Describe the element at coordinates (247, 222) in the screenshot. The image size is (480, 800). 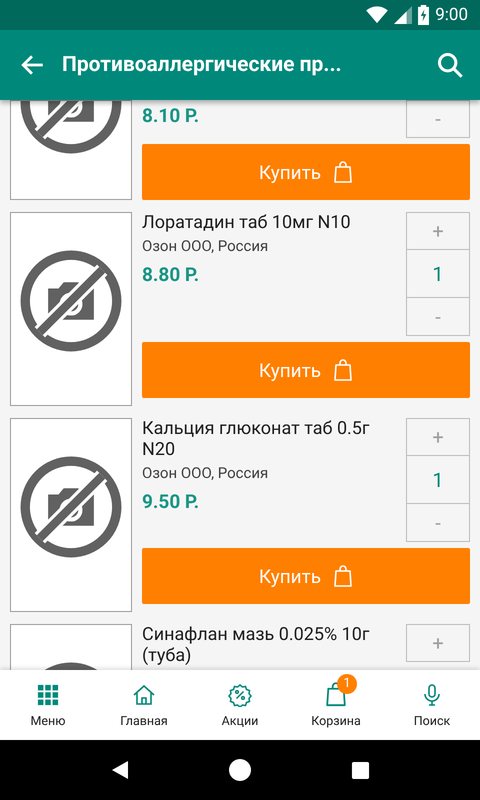
I see `product-name: Лоратадин таб 10мг N10` at that location.